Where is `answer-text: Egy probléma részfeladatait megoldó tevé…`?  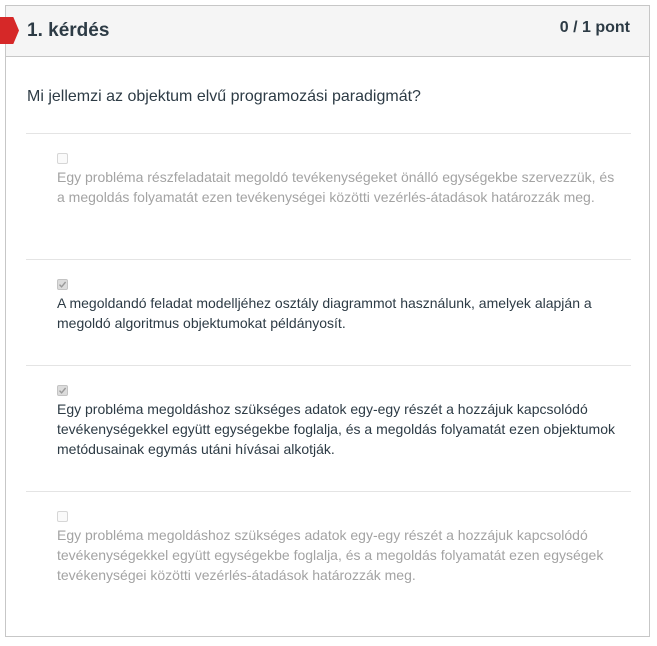 answer-text: Egy probléma részfeladatait megoldó tevé… is located at coordinates (336, 187).